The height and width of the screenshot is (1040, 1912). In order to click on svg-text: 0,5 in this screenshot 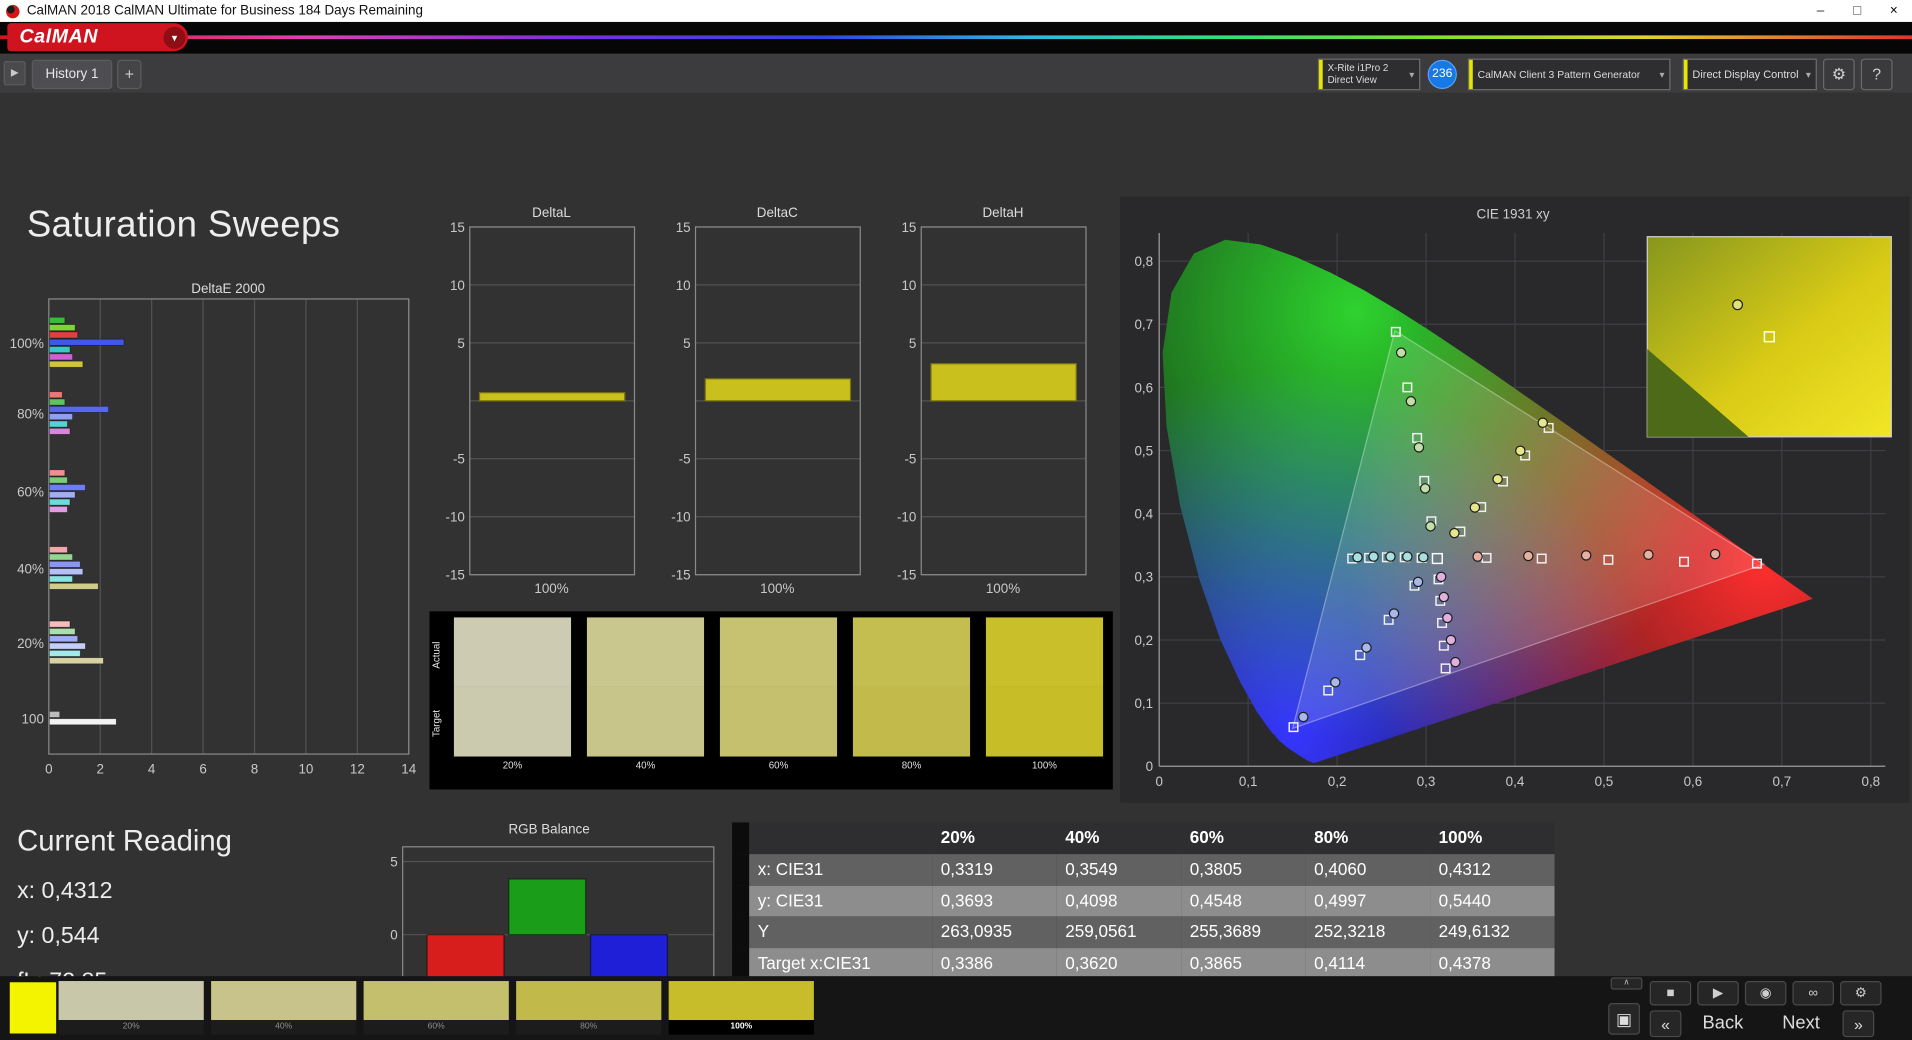, I will do `click(1143, 450)`.